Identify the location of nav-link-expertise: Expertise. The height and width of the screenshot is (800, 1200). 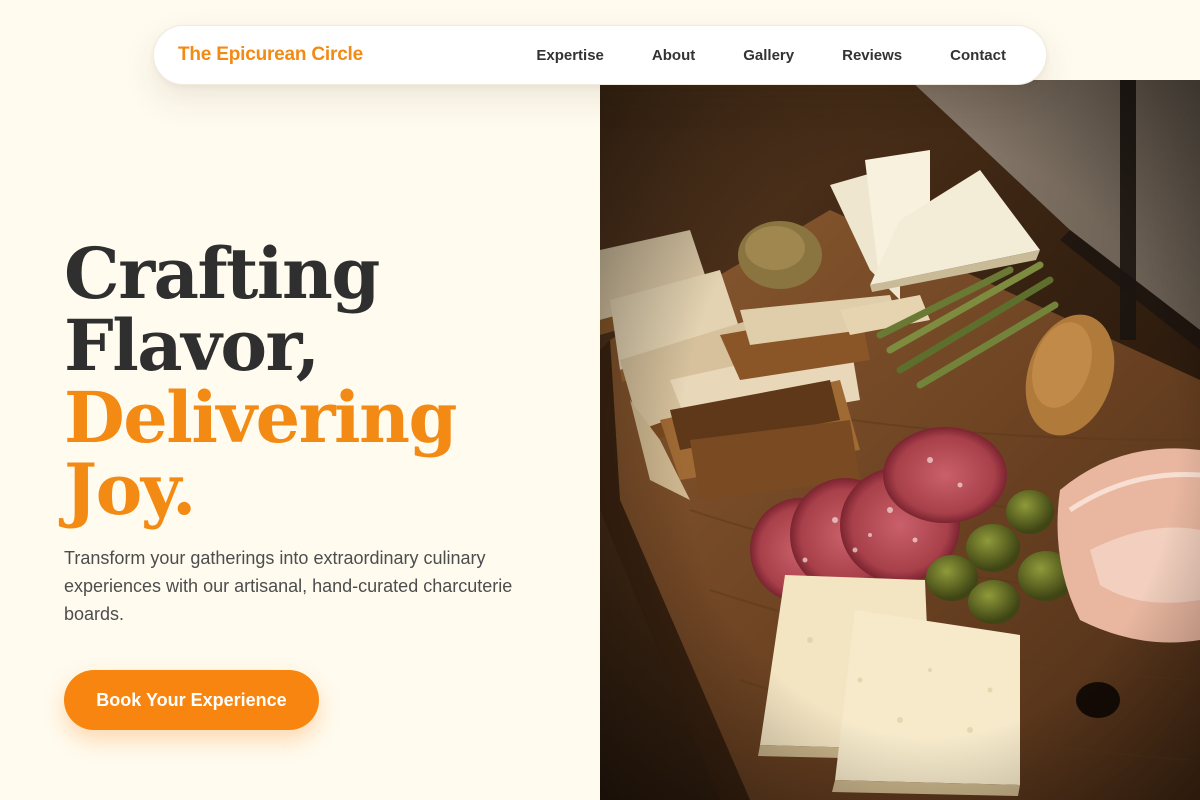
(570, 55).